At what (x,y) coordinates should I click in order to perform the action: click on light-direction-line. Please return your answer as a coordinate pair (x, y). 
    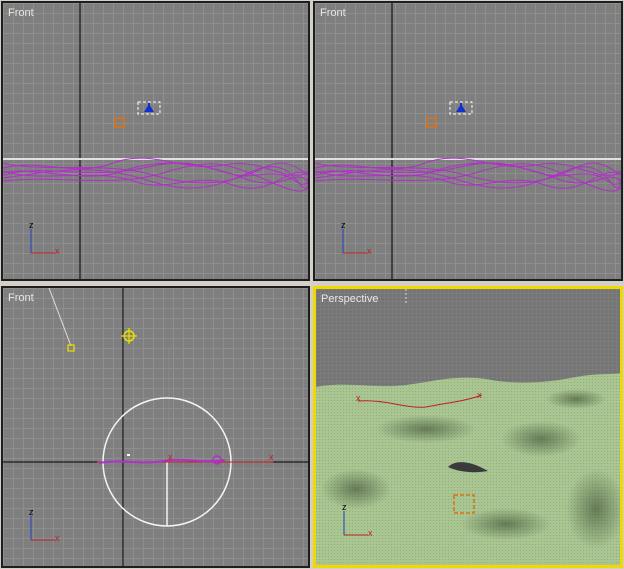
    Looking at the image, I should click on (60, 317).